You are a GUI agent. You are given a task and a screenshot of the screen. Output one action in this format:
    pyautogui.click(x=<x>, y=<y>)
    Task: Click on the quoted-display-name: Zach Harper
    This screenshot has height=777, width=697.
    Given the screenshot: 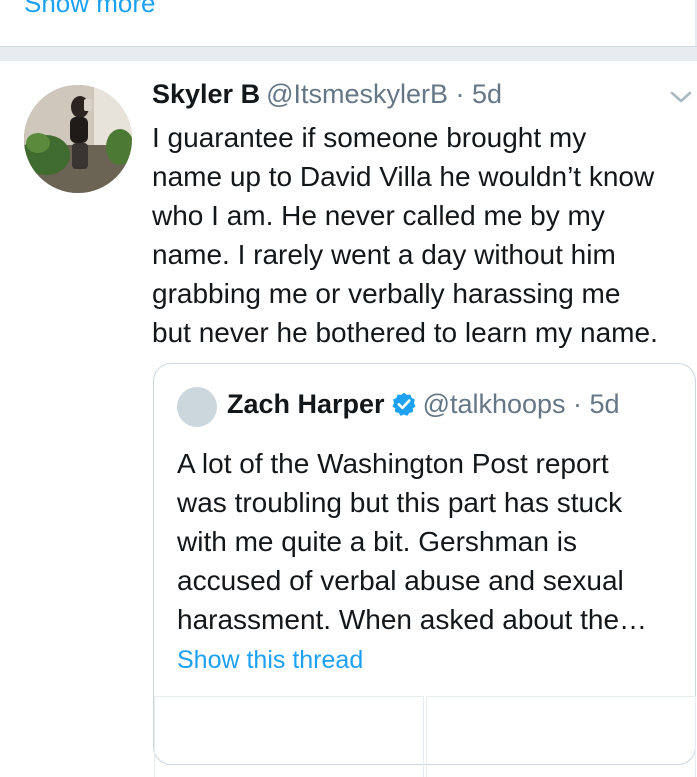 What is the action you would take?
    pyautogui.click(x=306, y=404)
    